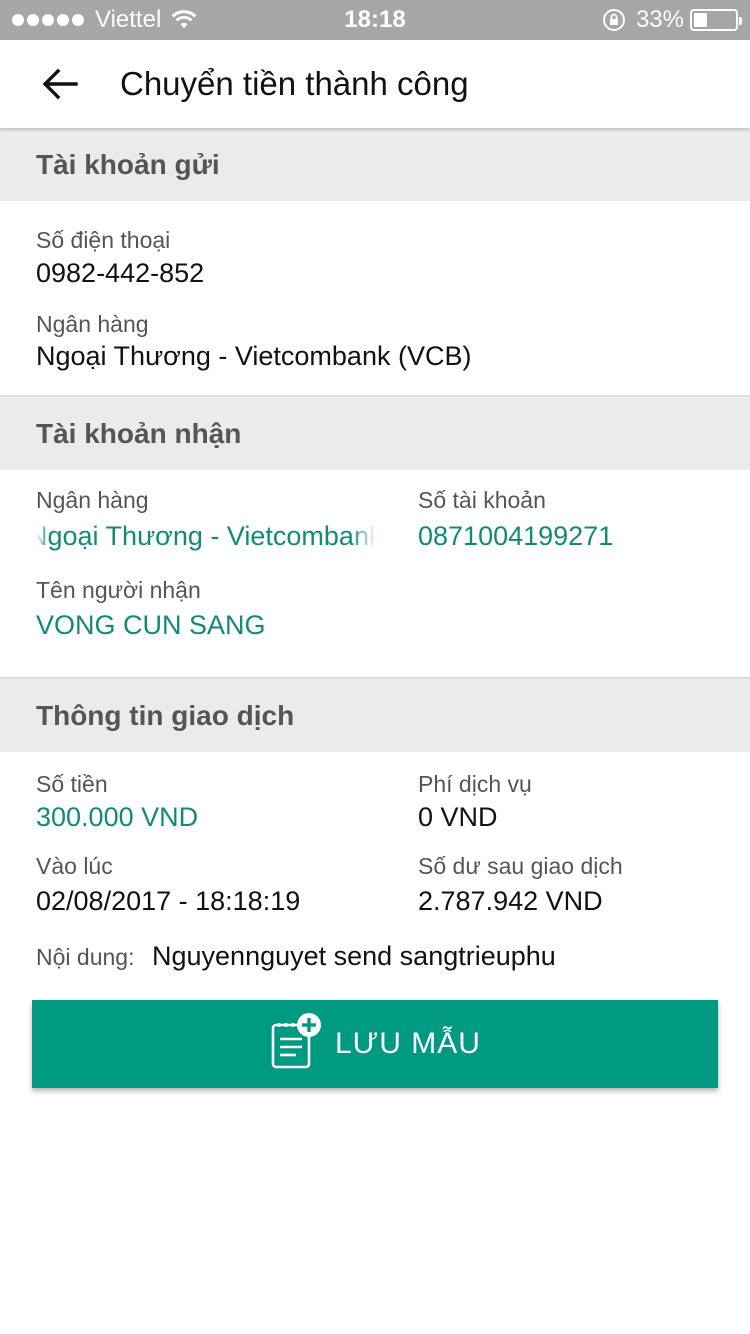 This screenshot has width=750, height=1334. Describe the element at coordinates (701, 20) in the screenshot. I see `battery-fill` at that location.